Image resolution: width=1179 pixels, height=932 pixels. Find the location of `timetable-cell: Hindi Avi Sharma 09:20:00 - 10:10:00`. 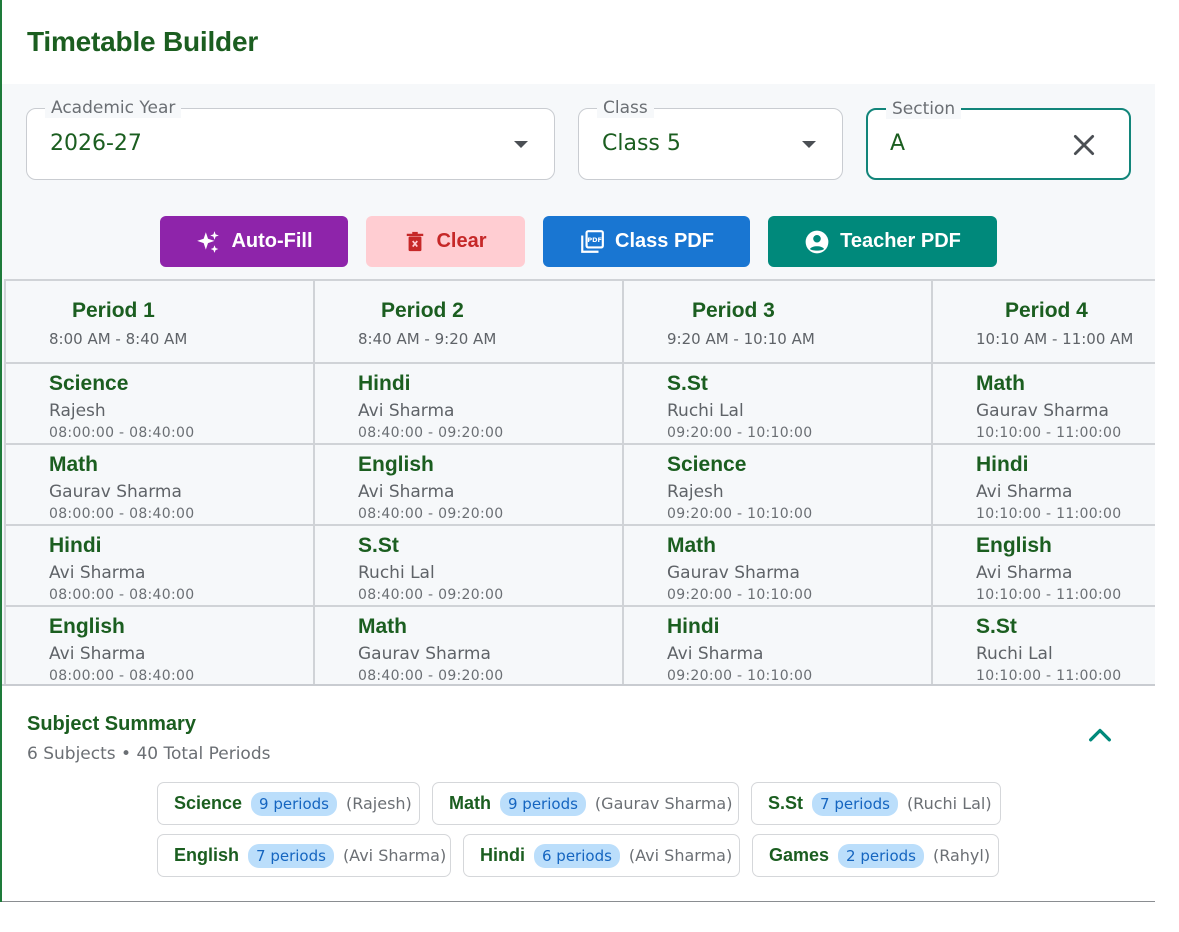

timetable-cell: Hindi Avi Sharma 09:20:00 - 10:10:00 is located at coordinates (776, 645).